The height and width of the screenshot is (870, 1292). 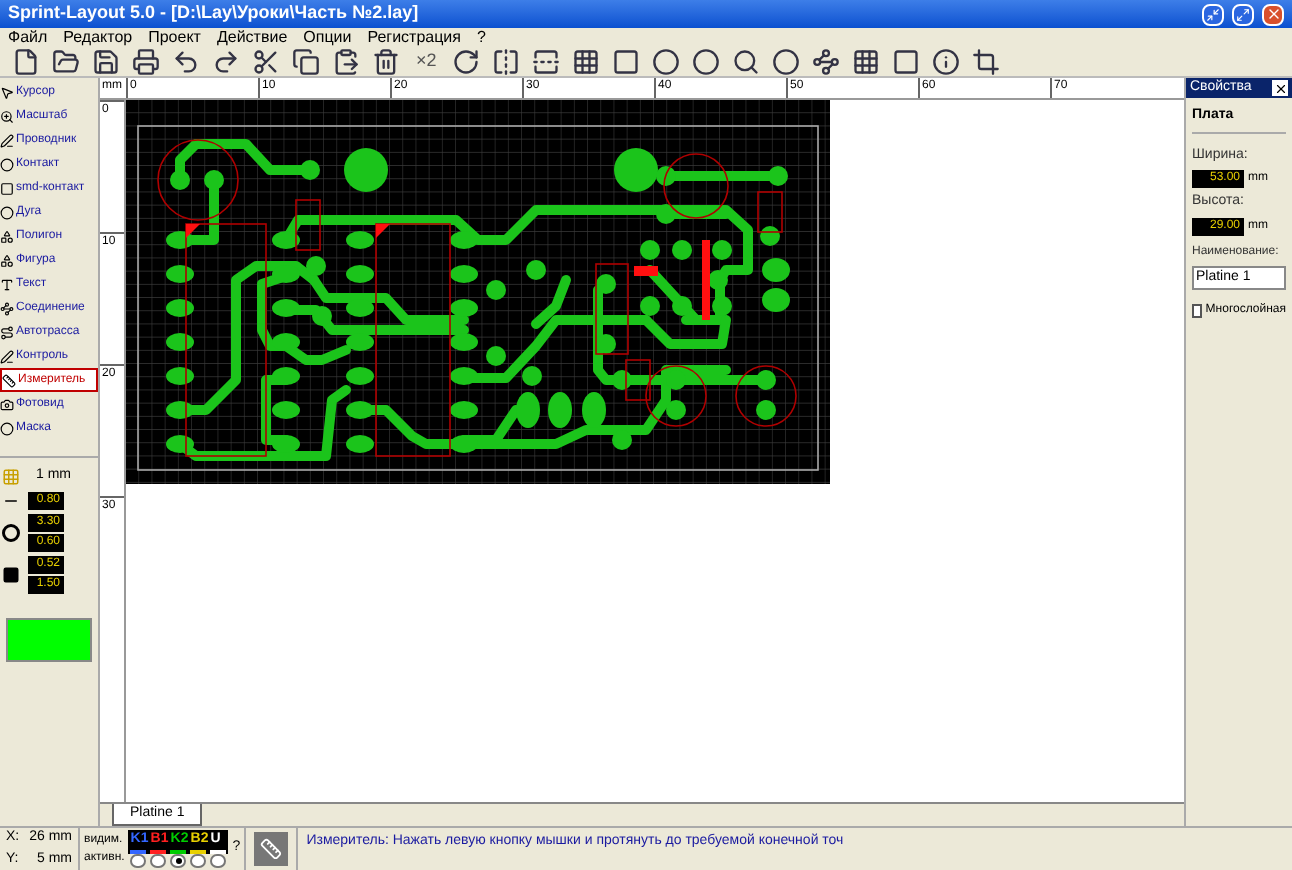 What do you see at coordinates (11, 574) in the screenshot?
I see `smd-pad-icon` at bounding box center [11, 574].